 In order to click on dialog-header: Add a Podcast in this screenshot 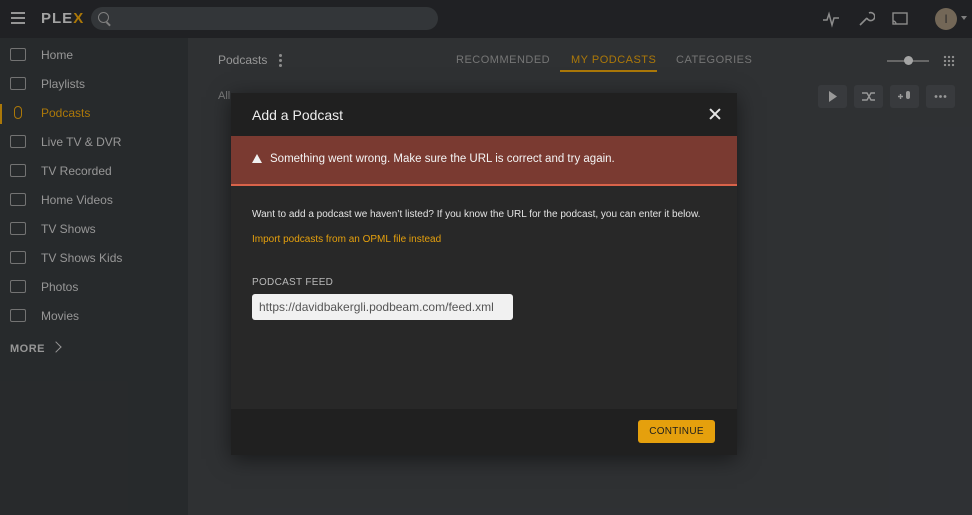, I will do `click(484, 114)`.